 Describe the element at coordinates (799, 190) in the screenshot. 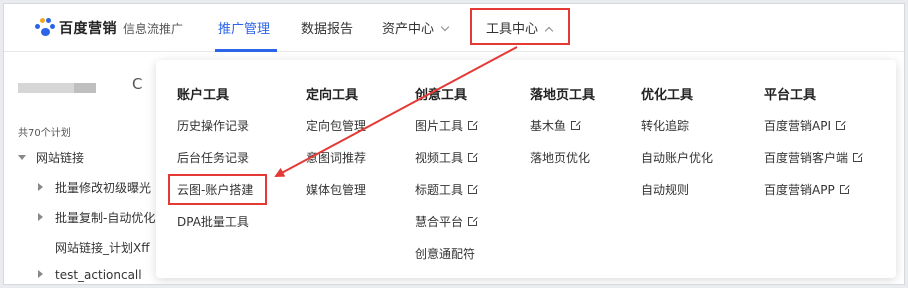

I see `menu-item-label: 百度营销APP` at that location.